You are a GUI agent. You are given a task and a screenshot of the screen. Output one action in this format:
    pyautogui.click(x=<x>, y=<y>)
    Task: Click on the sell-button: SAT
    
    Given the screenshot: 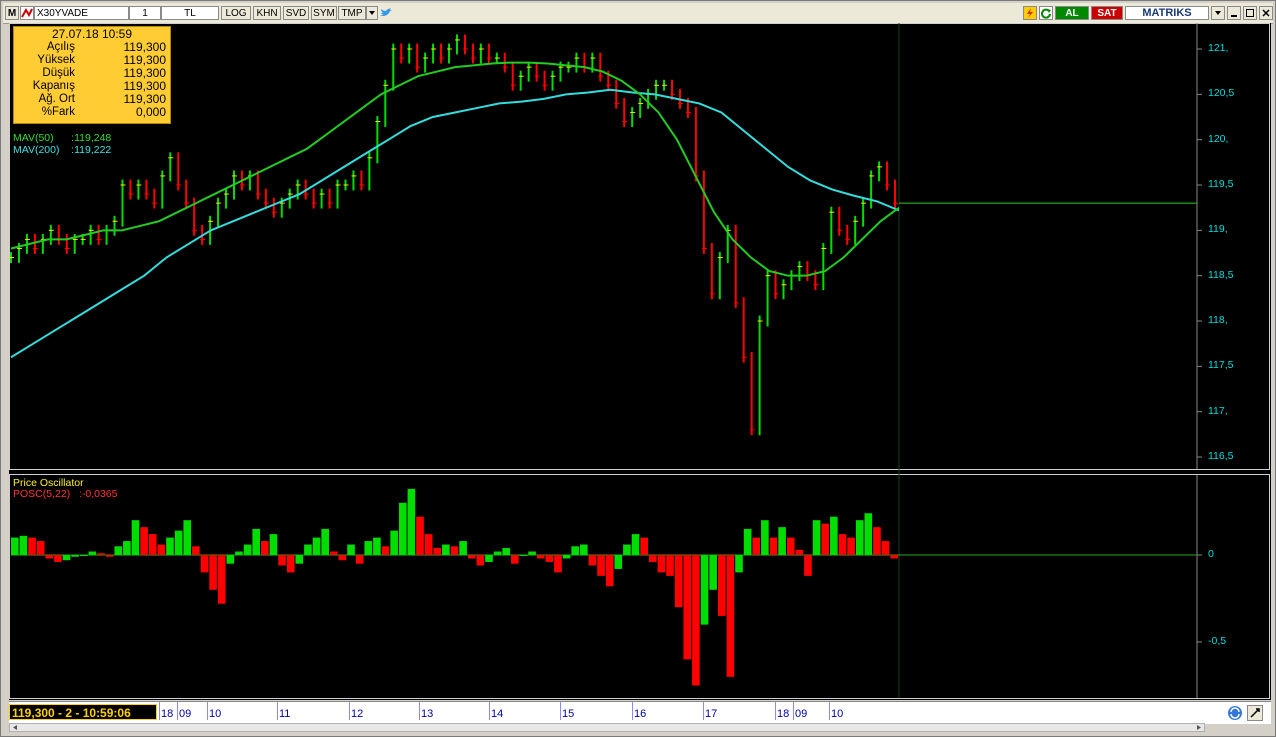 What is the action you would take?
    pyautogui.click(x=1107, y=13)
    